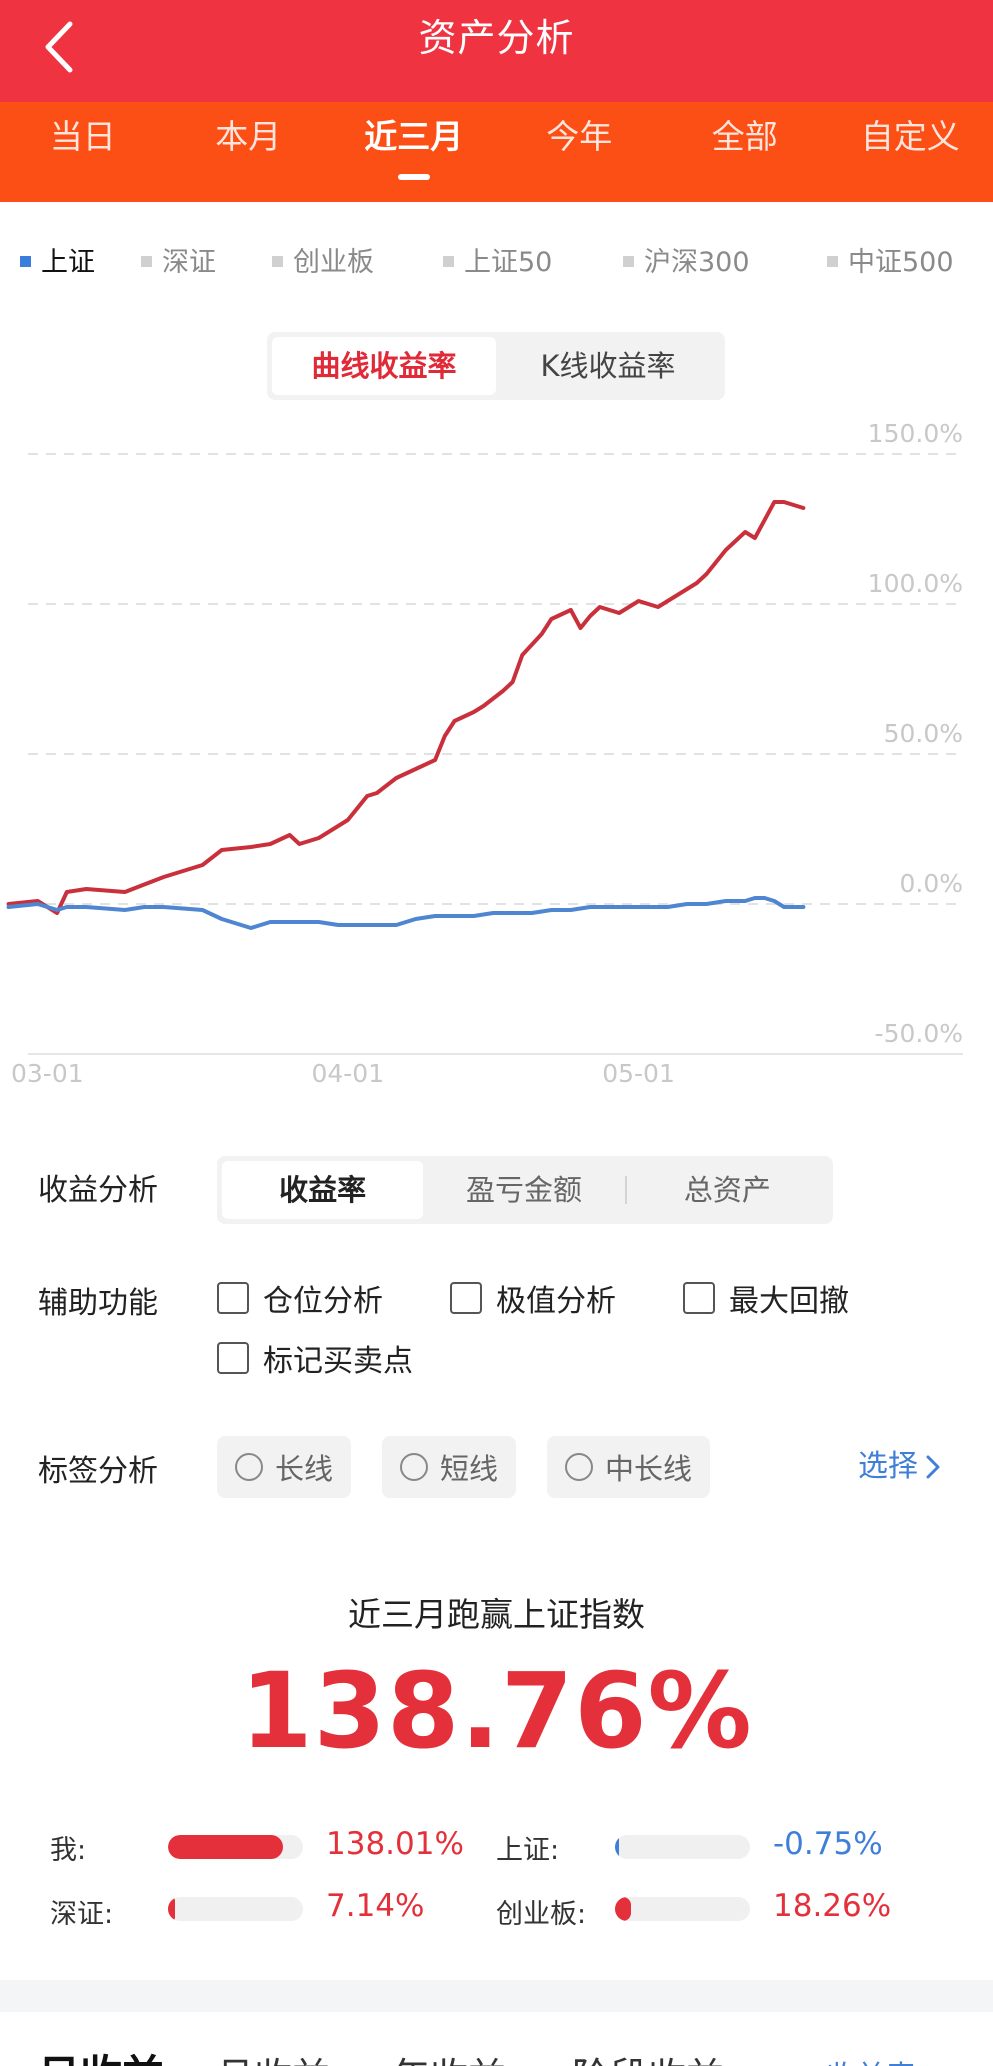  Describe the element at coordinates (98, 1190) in the screenshot. I see `profit-analysis-label: 收益分析` at that location.